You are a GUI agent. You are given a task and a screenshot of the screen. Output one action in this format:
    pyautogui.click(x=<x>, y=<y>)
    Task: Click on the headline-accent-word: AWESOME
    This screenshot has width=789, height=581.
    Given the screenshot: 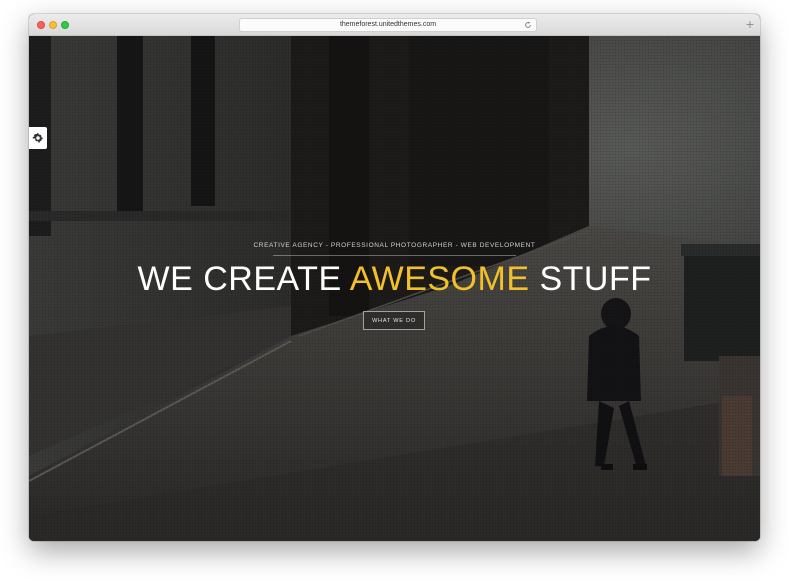 What is the action you would take?
    pyautogui.click(x=439, y=279)
    